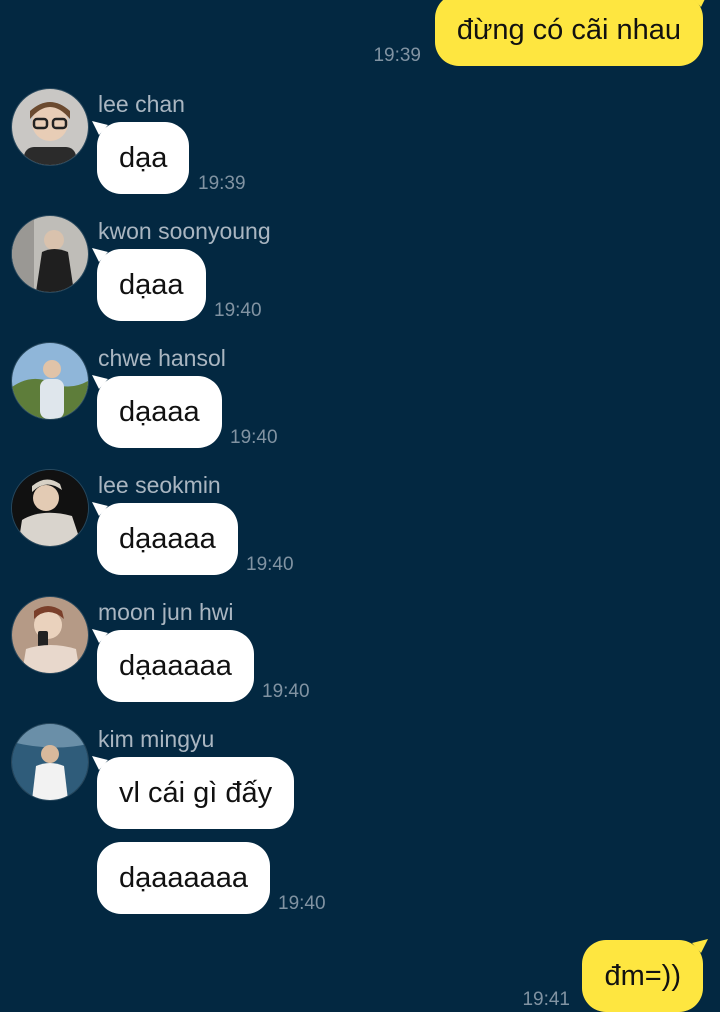  What do you see at coordinates (568, 30) in the screenshot?
I see `message-text: đừng có cãi nhau` at bounding box center [568, 30].